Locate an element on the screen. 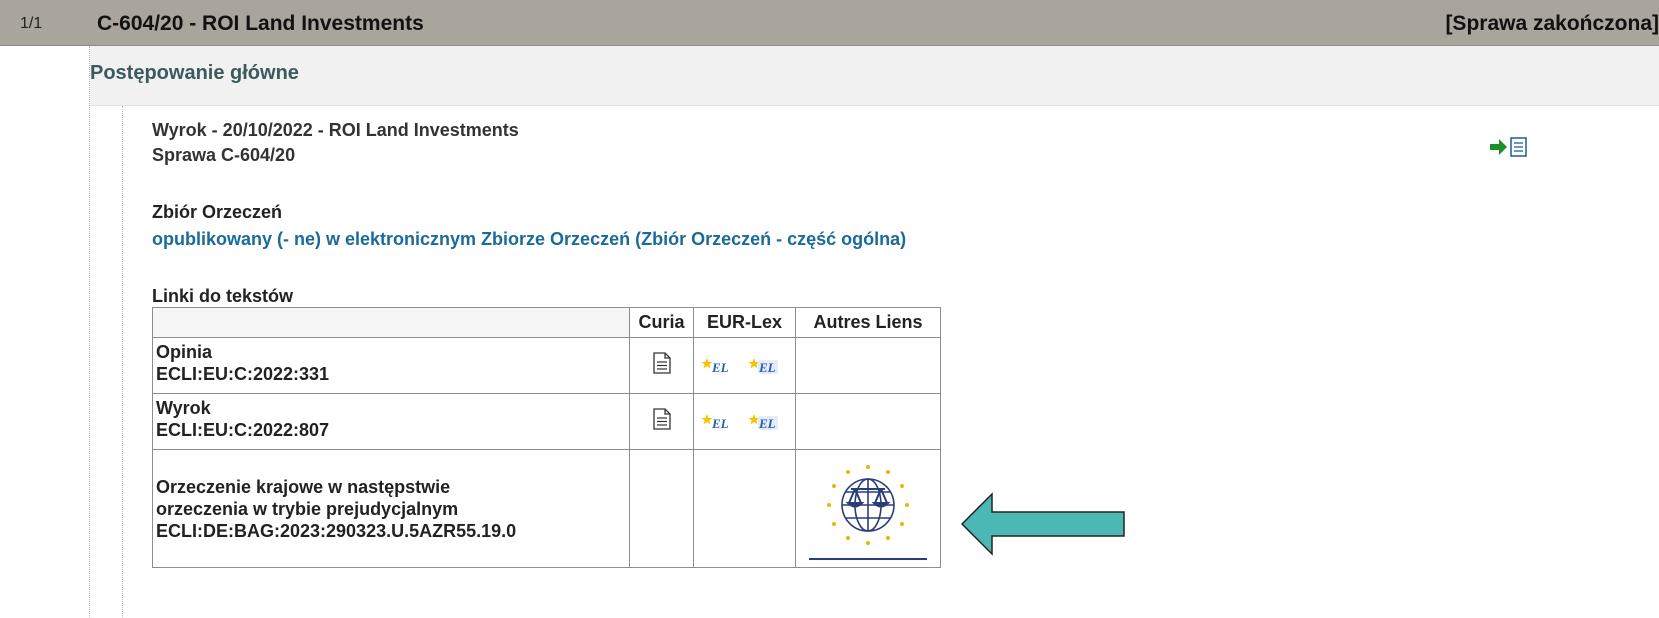  ecj-globe-icon is located at coordinates (868, 509).